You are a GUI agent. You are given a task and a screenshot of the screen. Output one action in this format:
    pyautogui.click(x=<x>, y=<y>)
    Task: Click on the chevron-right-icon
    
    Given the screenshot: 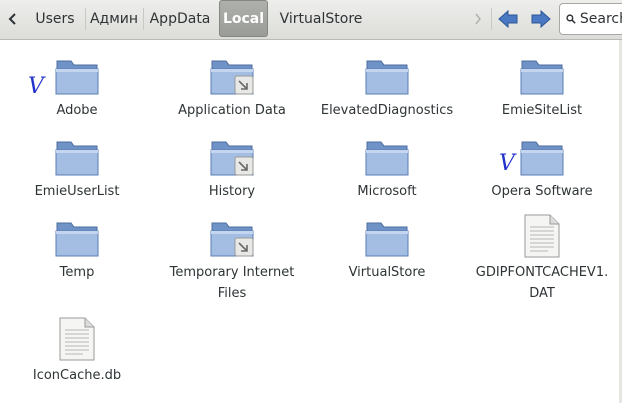 What is the action you would take?
    pyautogui.click(x=478, y=19)
    